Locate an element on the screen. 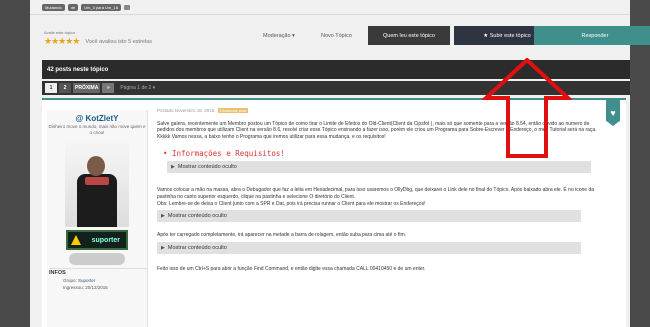 This screenshot has width=650, height=327. page-1-button: 1 is located at coordinates (51, 88).